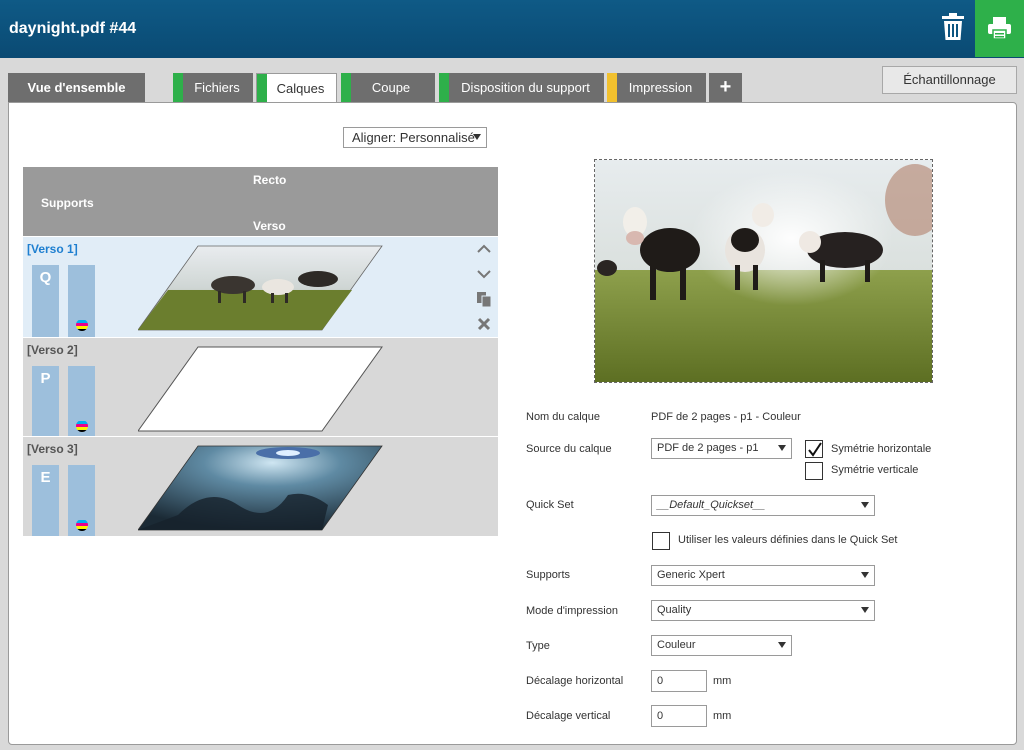  Describe the element at coordinates (674, 610) in the screenshot. I see `print-mode-value: Quality` at that location.